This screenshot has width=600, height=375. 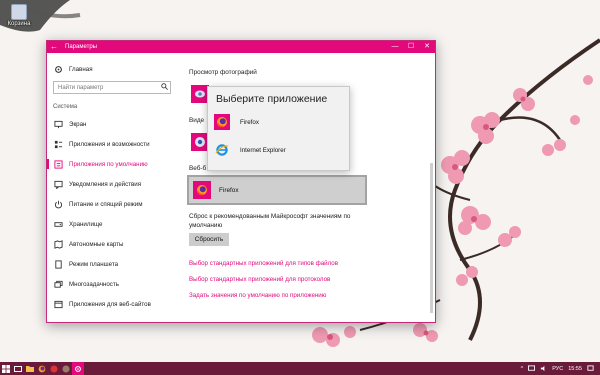 What do you see at coordinates (81, 69) in the screenshot?
I see `sidebar-home-label: Главная` at bounding box center [81, 69].